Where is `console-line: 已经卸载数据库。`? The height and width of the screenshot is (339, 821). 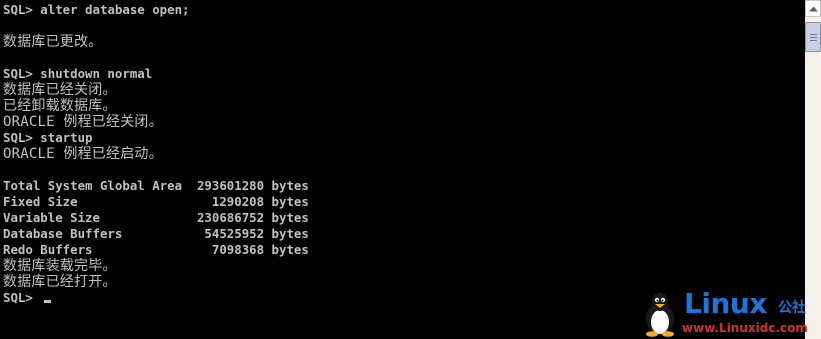
console-line: 已经卸载数据库。 is located at coordinates (60, 106).